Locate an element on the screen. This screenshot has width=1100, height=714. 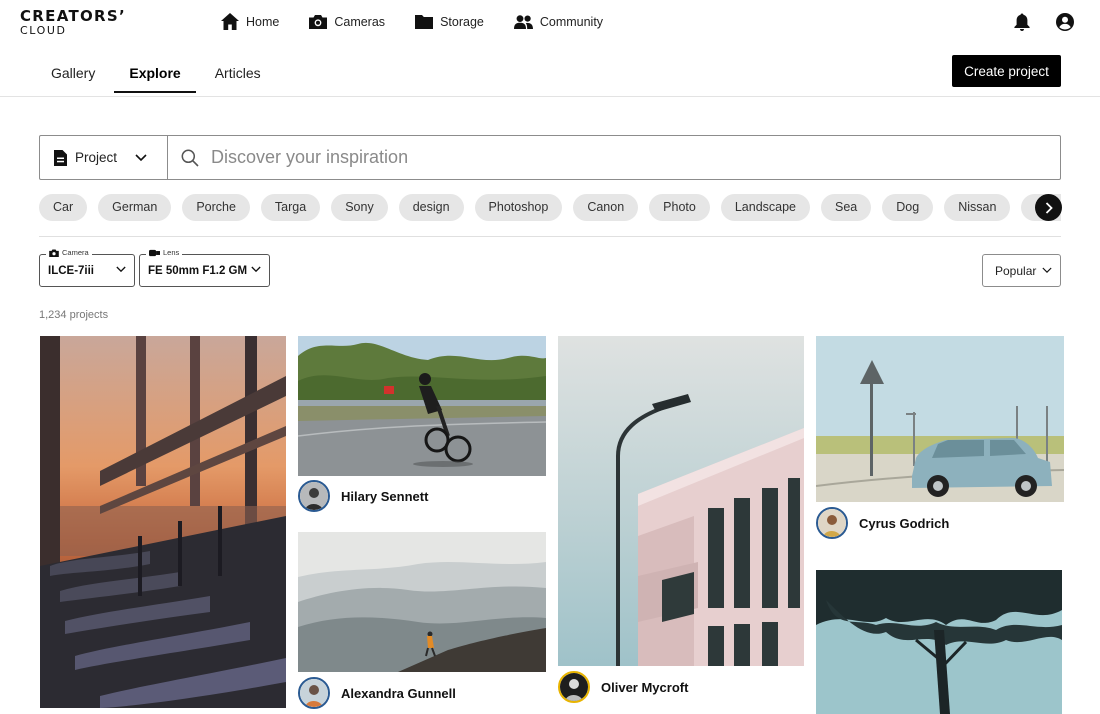
tab-explore: Explore is located at coordinates (155, 74).